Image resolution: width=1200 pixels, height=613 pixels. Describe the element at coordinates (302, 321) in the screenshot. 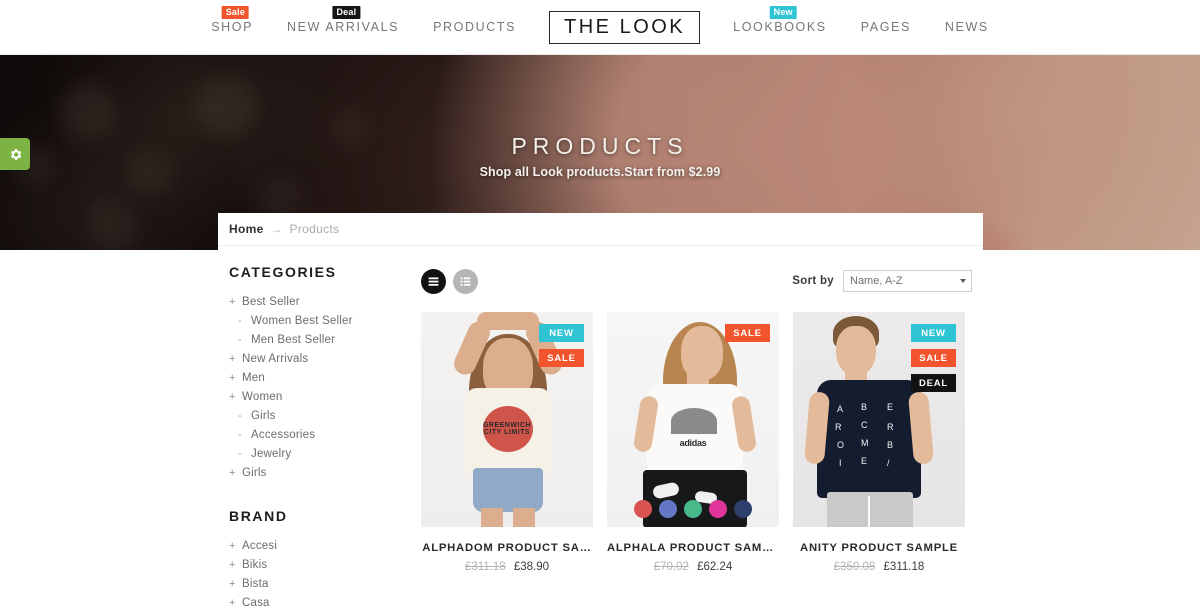

I see `sidebar-label: Women Best Seller` at that location.